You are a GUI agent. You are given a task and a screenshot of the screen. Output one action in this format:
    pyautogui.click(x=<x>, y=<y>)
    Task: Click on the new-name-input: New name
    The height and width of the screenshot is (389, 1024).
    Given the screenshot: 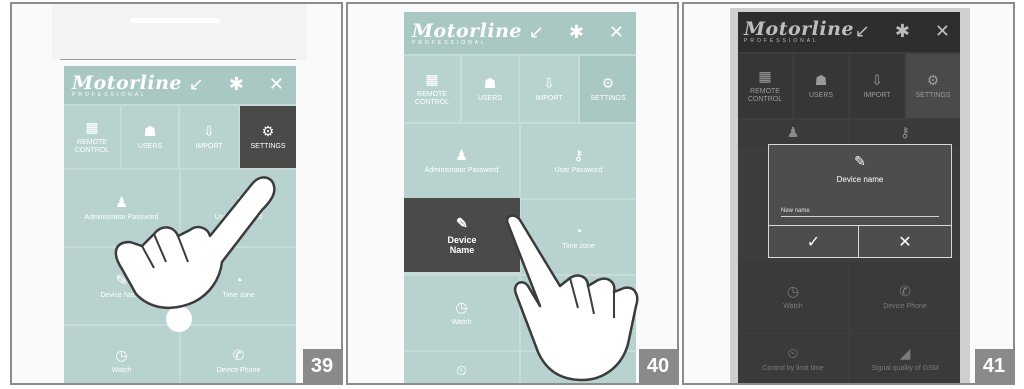 What is the action you would take?
    pyautogui.click(x=860, y=211)
    